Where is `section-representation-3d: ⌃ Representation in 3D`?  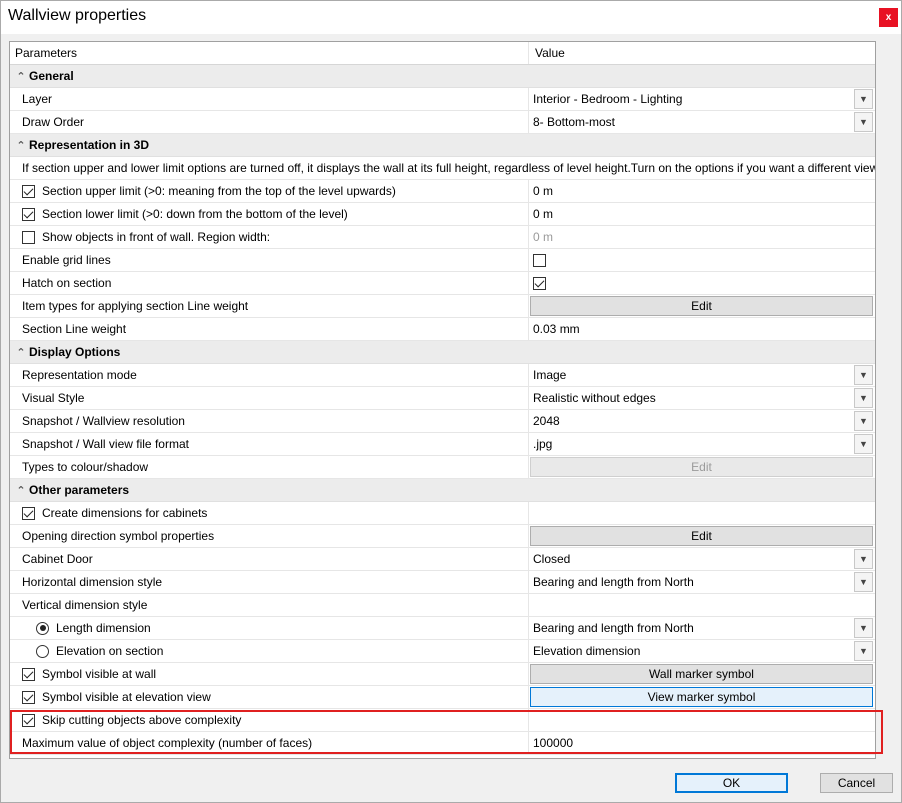 section-representation-3d: ⌃ Representation in 3D is located at coordinates (442, 145).